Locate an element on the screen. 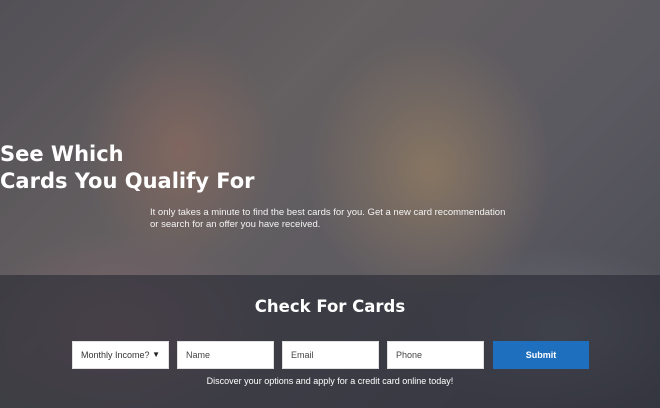 This screenshot has height=408, width=660. monthly-income-select-value: Monthly Income? is located at coordinates (115, 355).